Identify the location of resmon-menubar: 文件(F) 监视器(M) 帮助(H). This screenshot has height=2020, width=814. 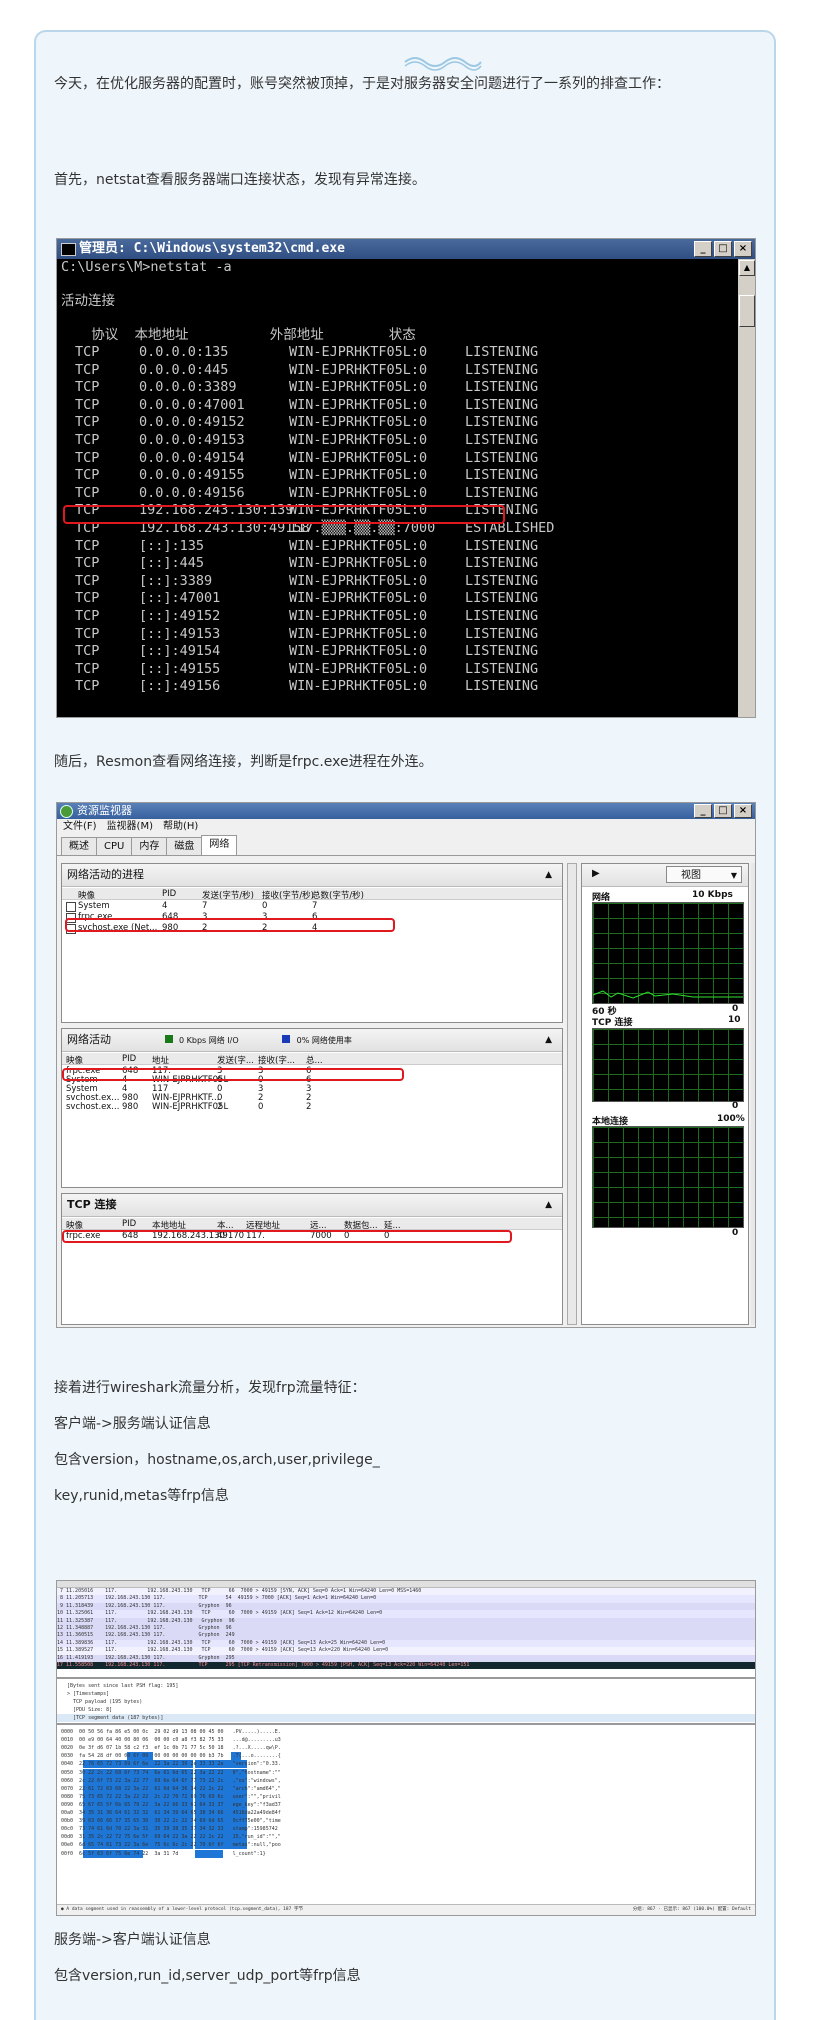
(406, 827).